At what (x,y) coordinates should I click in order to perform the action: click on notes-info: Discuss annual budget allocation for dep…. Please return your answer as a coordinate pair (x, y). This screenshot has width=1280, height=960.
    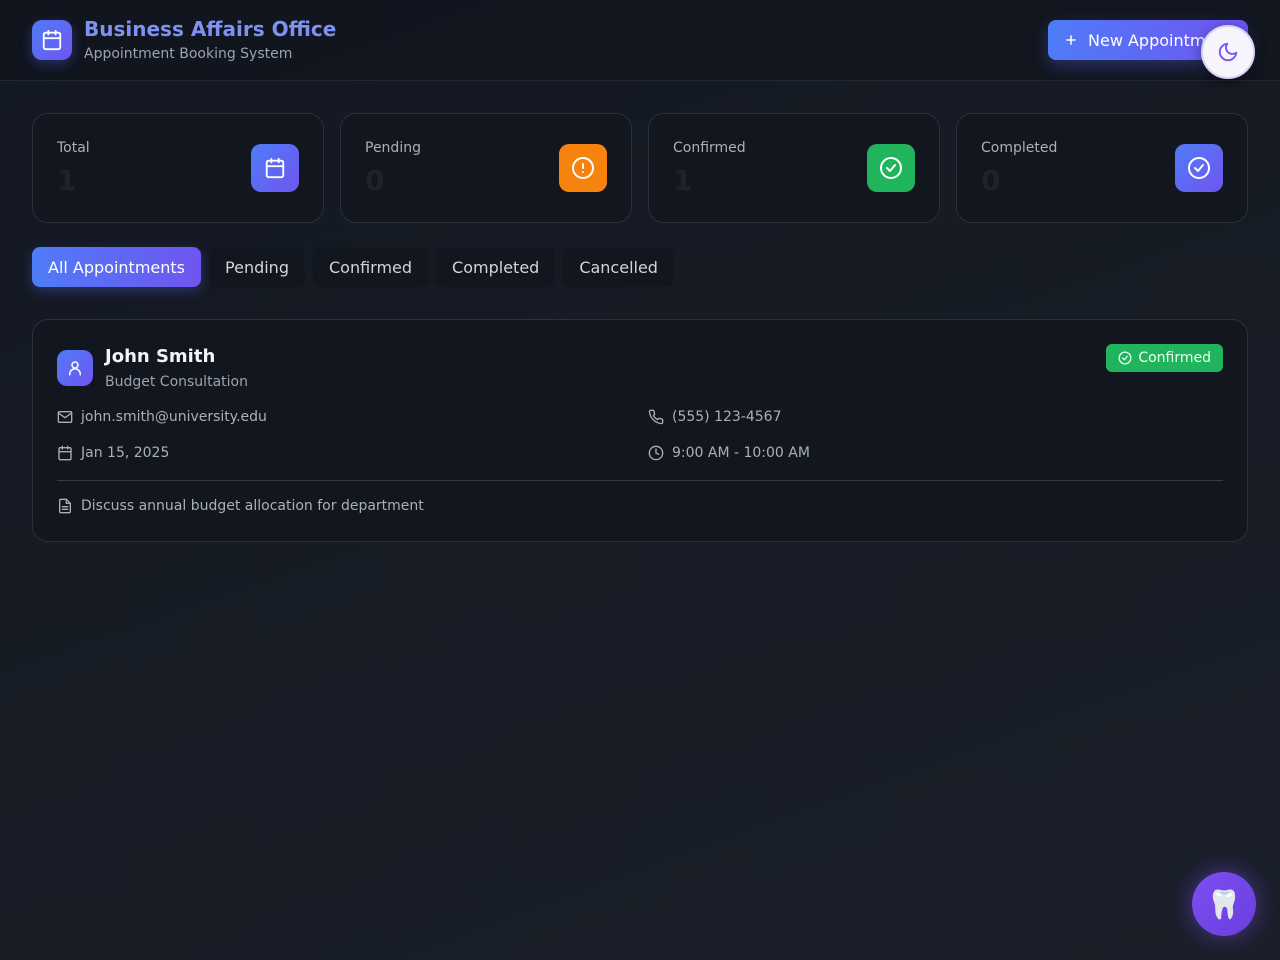
    Looking at the image, I should click on (240, 506).